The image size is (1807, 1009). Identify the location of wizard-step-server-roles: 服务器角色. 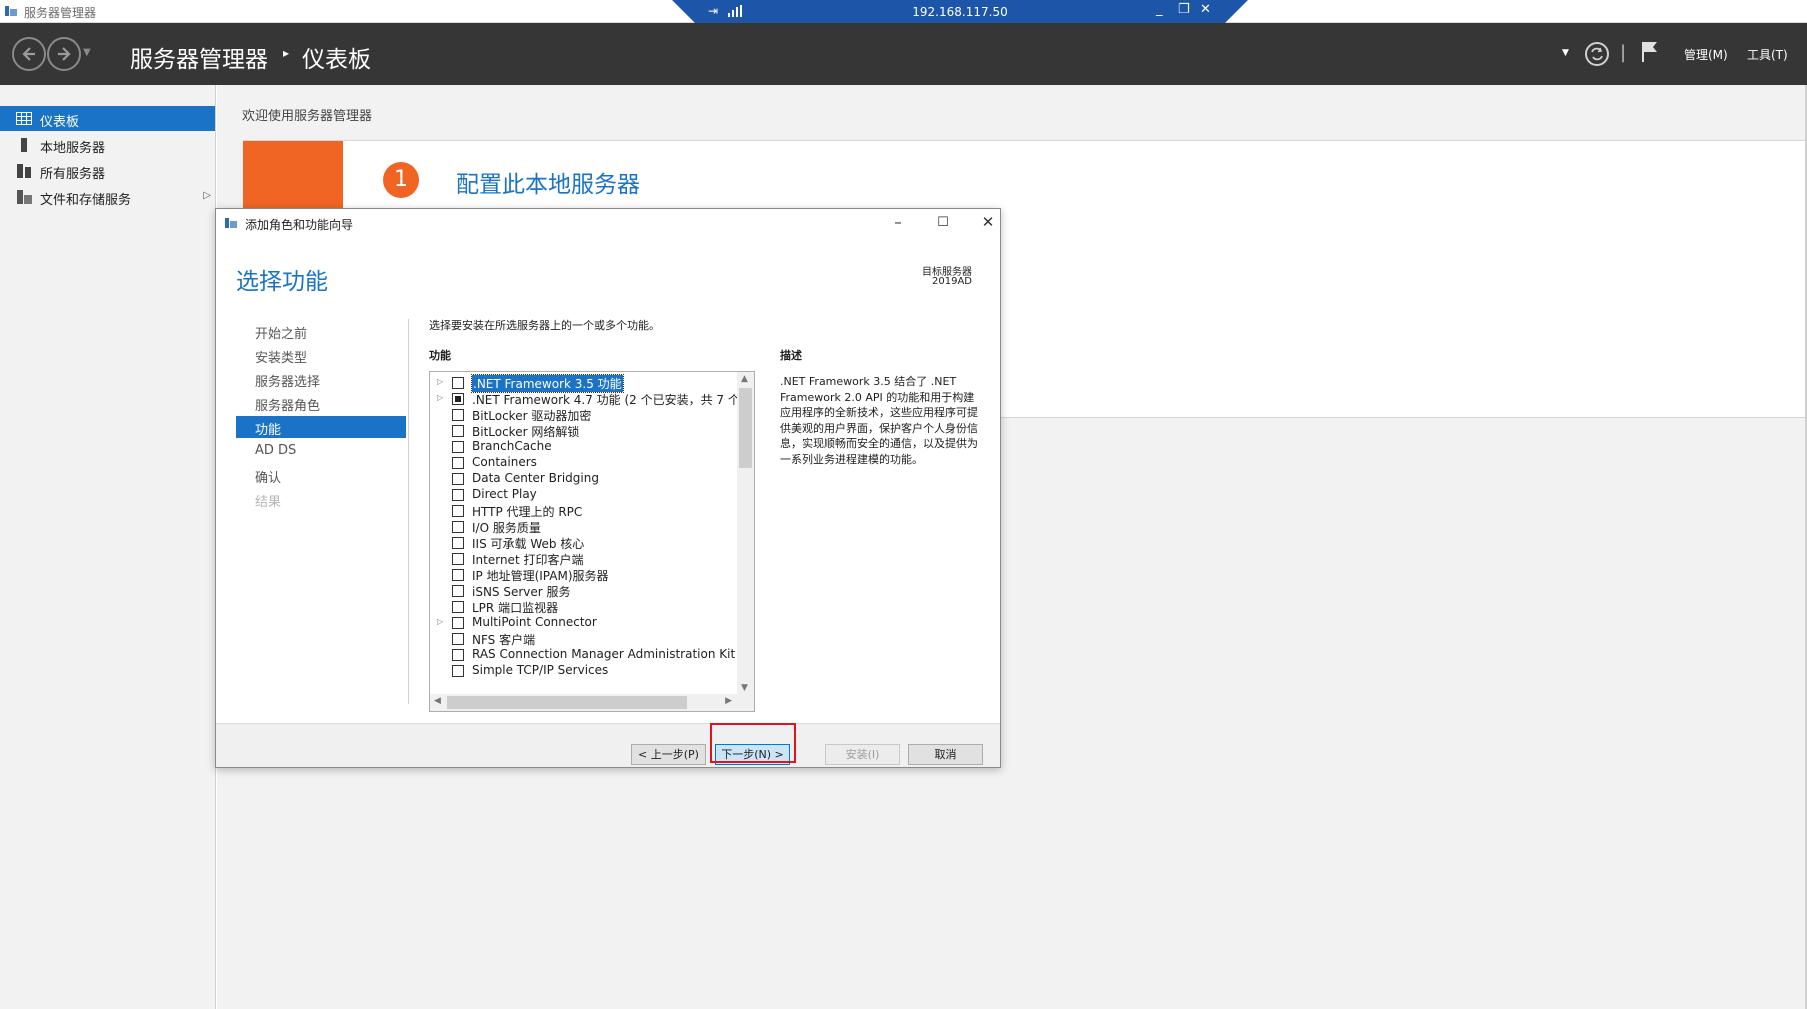
(287, 404).